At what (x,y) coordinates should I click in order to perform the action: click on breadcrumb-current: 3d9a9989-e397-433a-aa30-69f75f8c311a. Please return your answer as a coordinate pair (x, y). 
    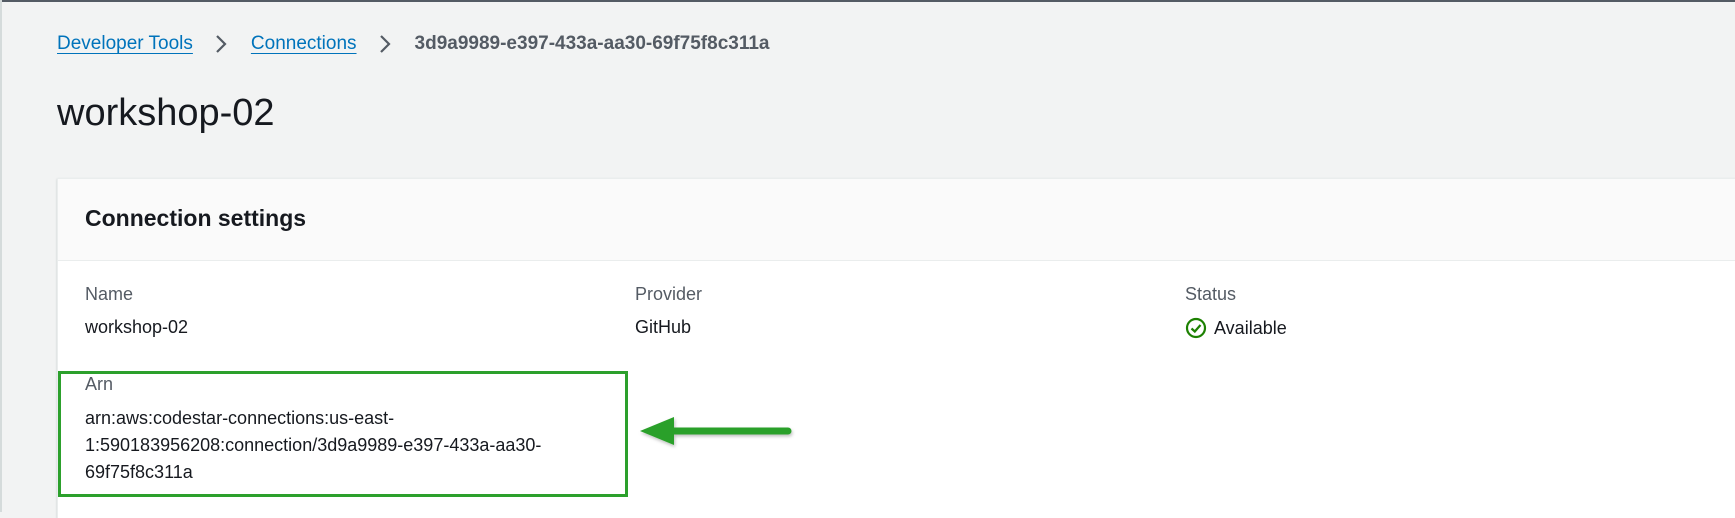
    Looking at the image, I should click on (592, 43).